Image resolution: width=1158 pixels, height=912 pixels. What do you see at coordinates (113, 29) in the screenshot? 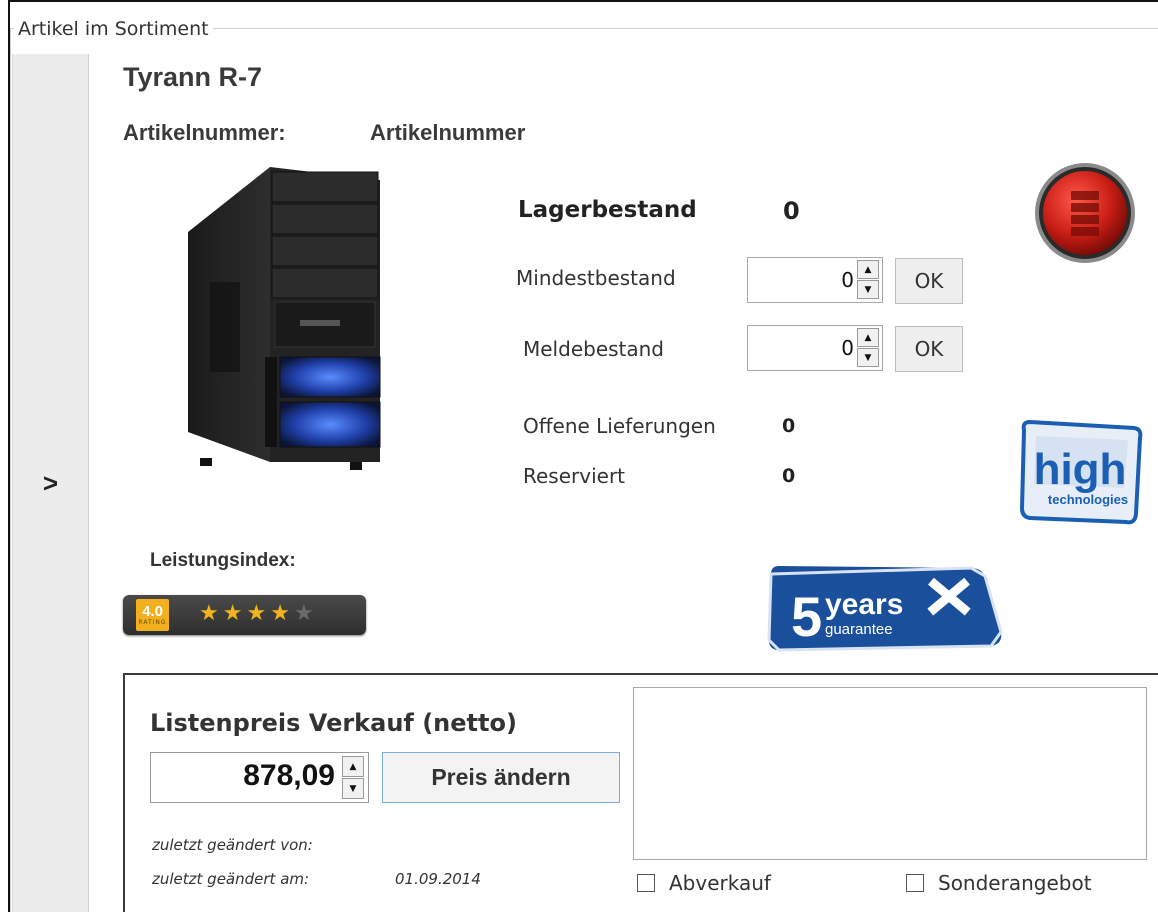
I see `section-legend: Artikel im Sortiment` at bounding box center [113, 29].